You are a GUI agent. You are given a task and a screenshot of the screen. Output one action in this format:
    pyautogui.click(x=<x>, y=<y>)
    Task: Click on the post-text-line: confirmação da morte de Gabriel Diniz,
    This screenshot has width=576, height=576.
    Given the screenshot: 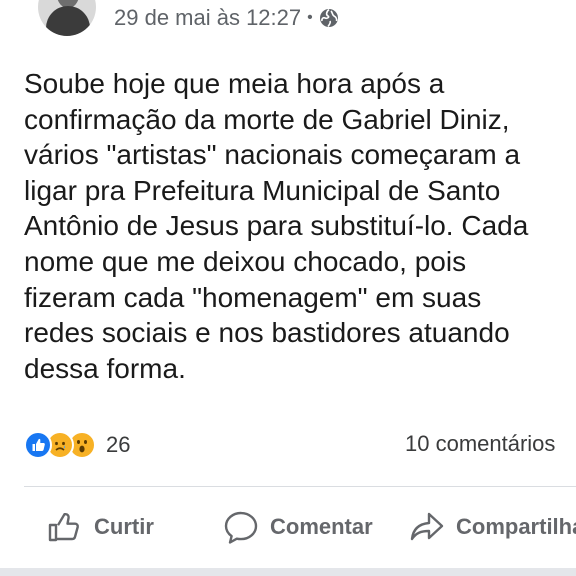 What is the action you would take?
    pyautogui.click(x=267, y=119)
    